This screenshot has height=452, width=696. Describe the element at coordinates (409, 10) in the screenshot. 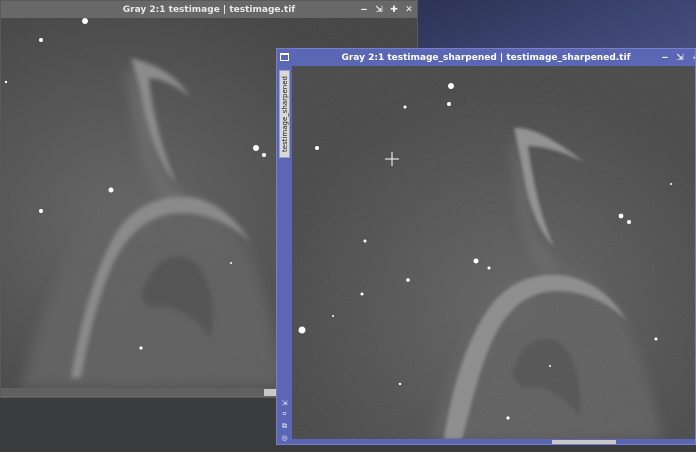

I see `close-icon: ✕` at that location.